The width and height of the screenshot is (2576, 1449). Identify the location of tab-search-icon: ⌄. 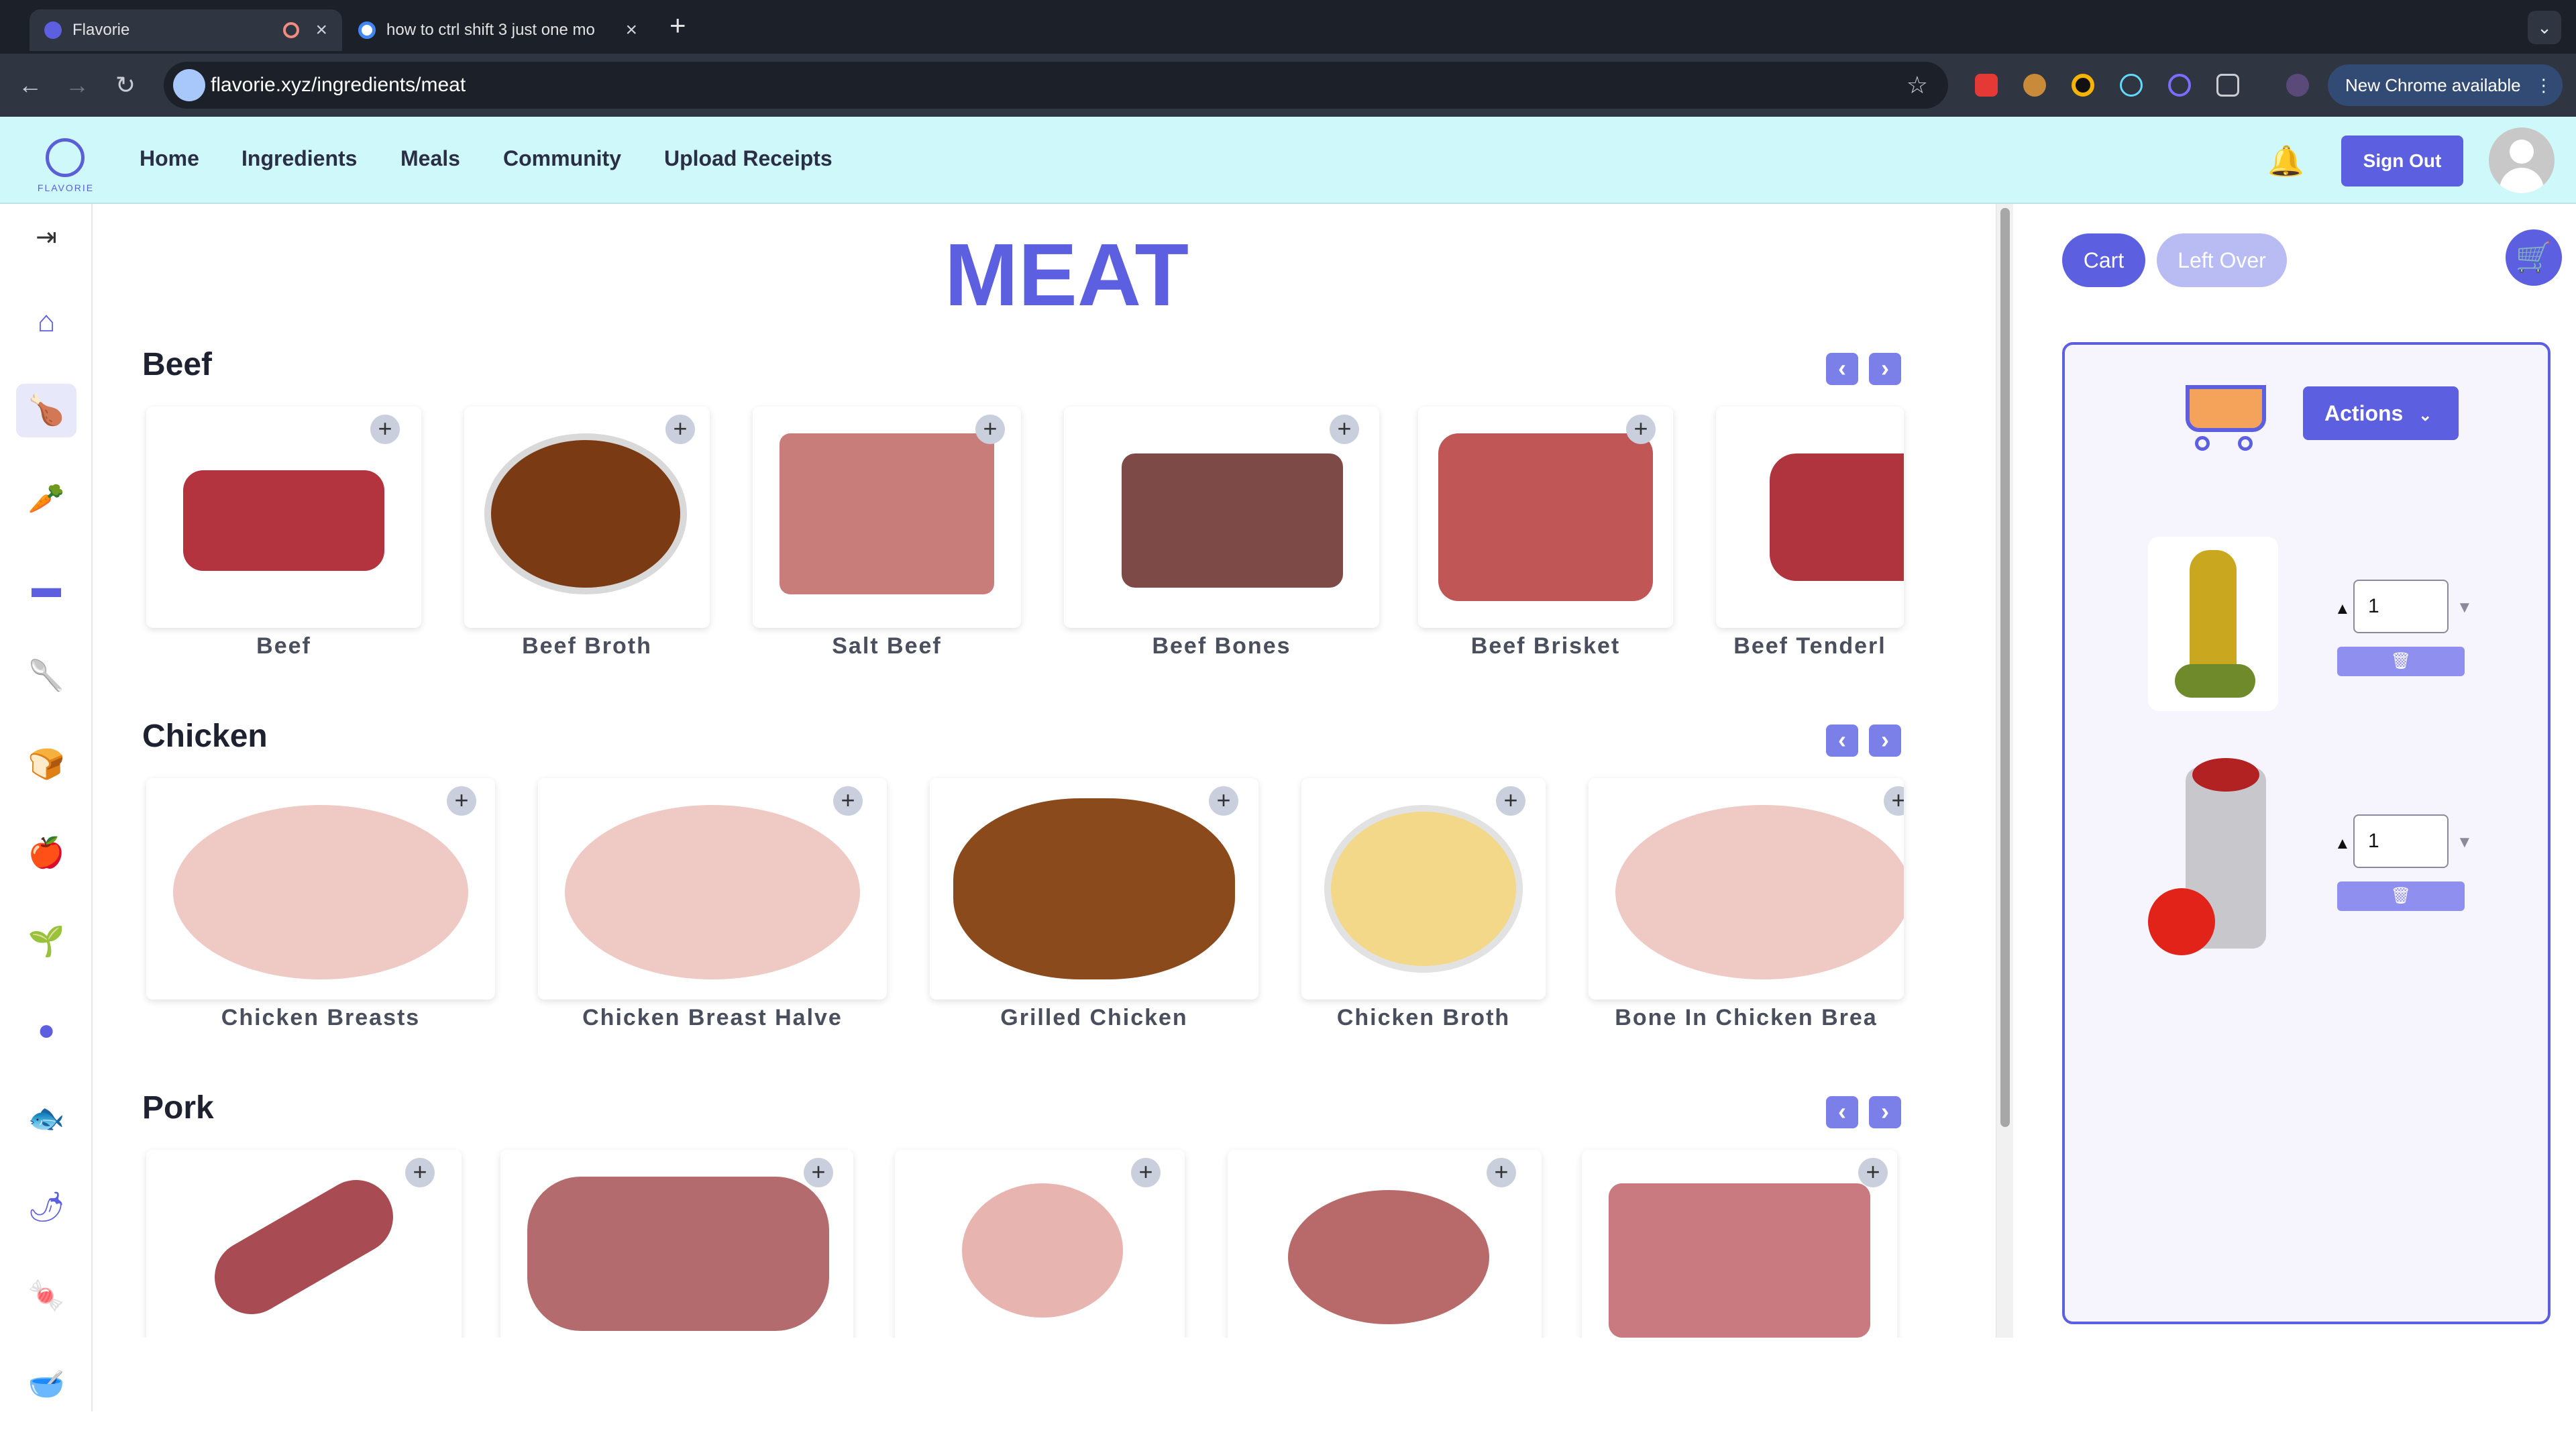
(2544, 27).